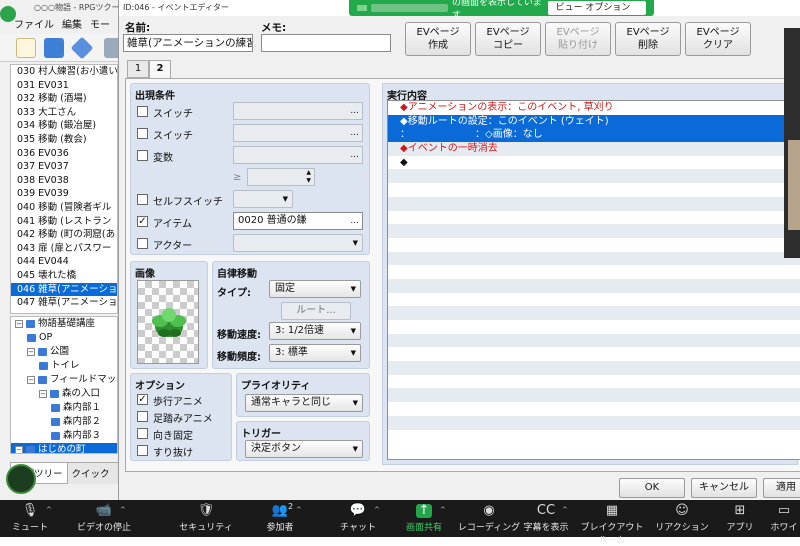 The image size is (800, 546). I want to click on tab-page-2: 2, so click(160, 69).